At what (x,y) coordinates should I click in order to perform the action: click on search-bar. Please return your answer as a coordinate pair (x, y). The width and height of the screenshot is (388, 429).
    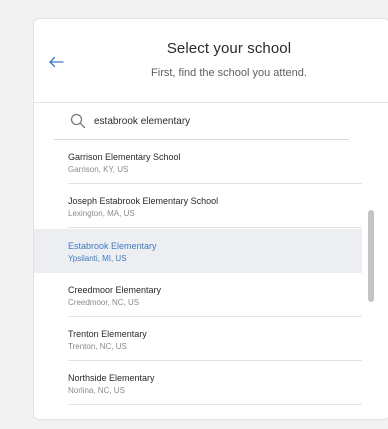
    Looking at the image, I should click on (201, 121).